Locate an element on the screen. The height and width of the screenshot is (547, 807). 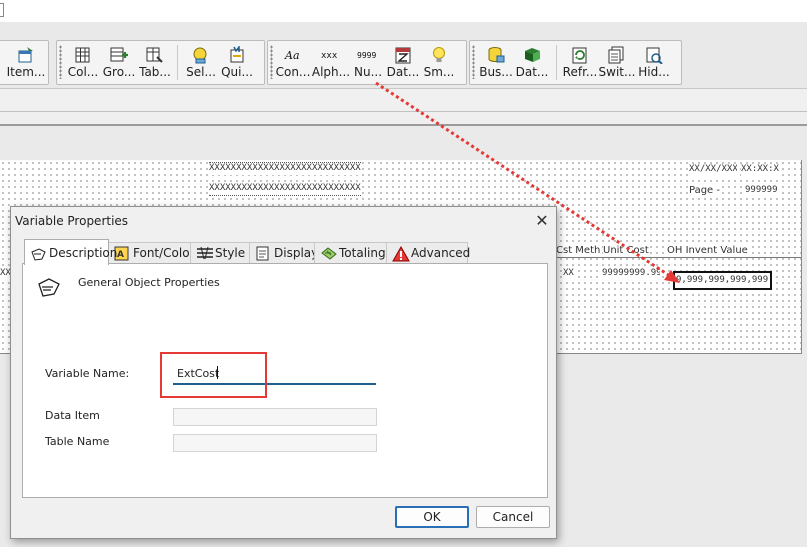
tab-font-color: A Font/Color is located at coordinates (151, 253).